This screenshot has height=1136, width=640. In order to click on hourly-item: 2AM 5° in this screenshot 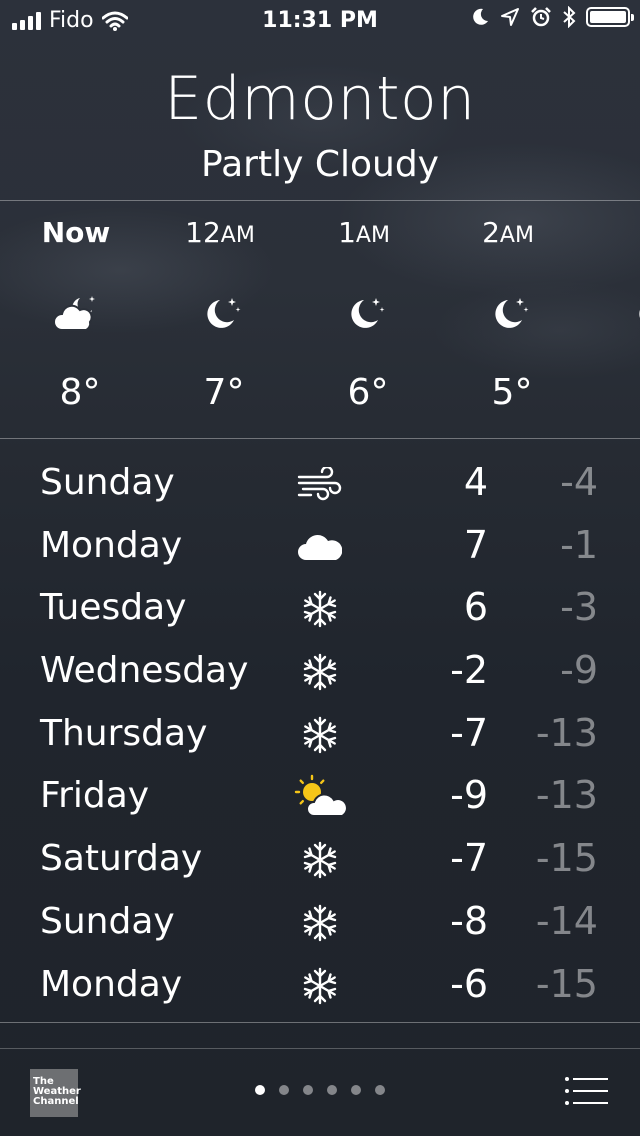, I will do `click(508, 320)`.